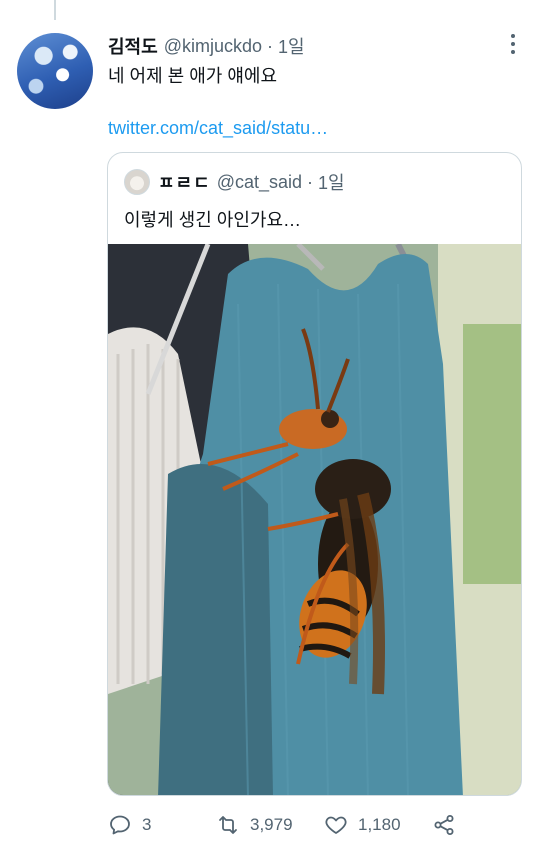 The height and width of the screenshot is (861, 540). I want to click on retweet-count: 3,979, so click(271, 824).